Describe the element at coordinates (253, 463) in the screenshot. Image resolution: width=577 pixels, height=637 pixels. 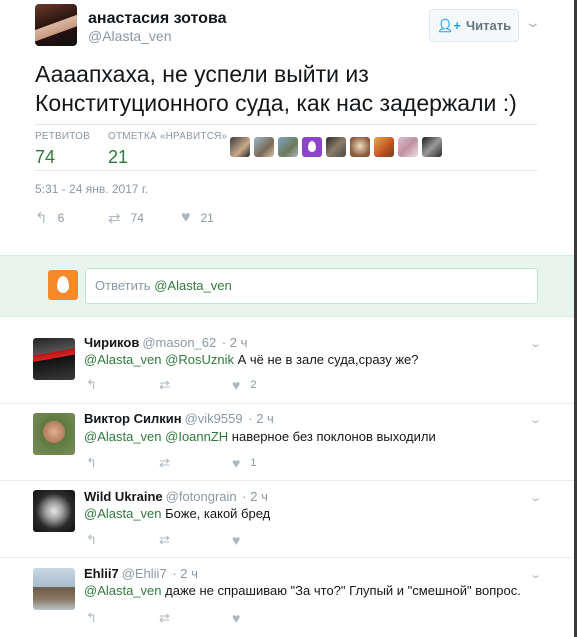
I see `like-count: 1` at that location.